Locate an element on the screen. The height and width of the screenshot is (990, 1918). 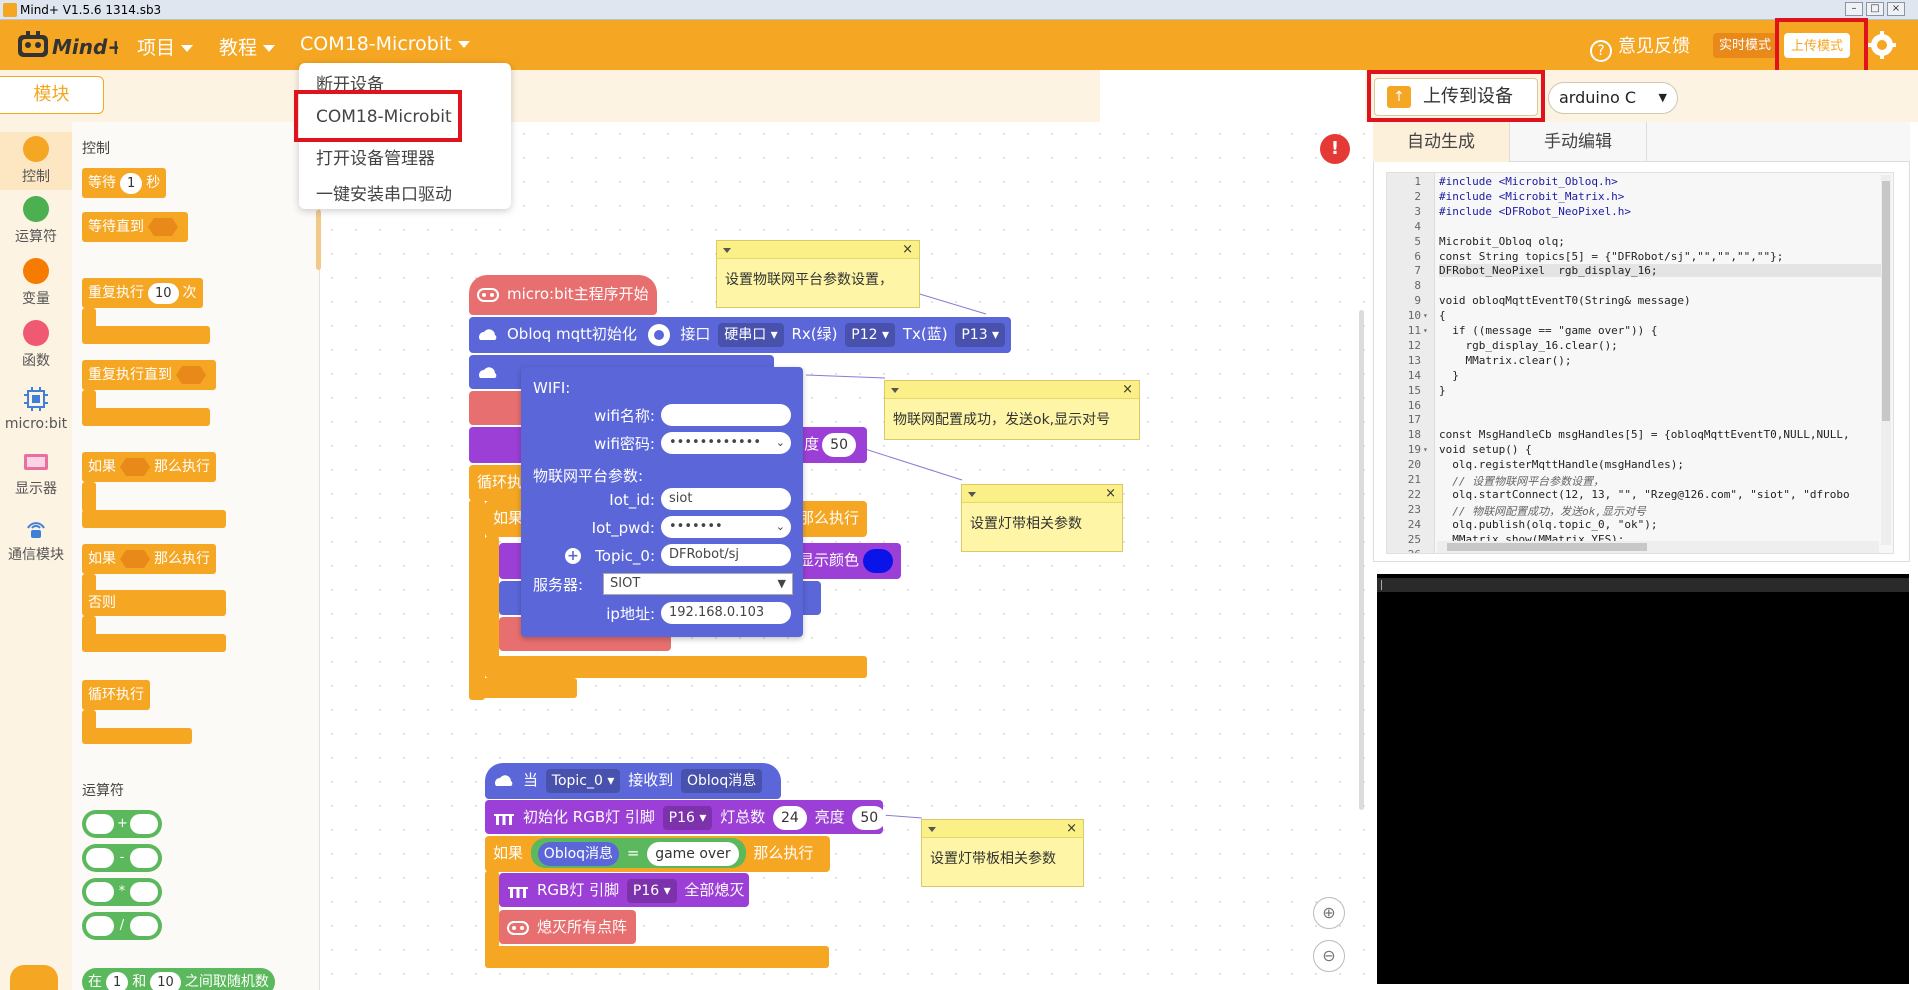
tab-manual-edit: 手动编辑 is located at coordinates (1578, 142).